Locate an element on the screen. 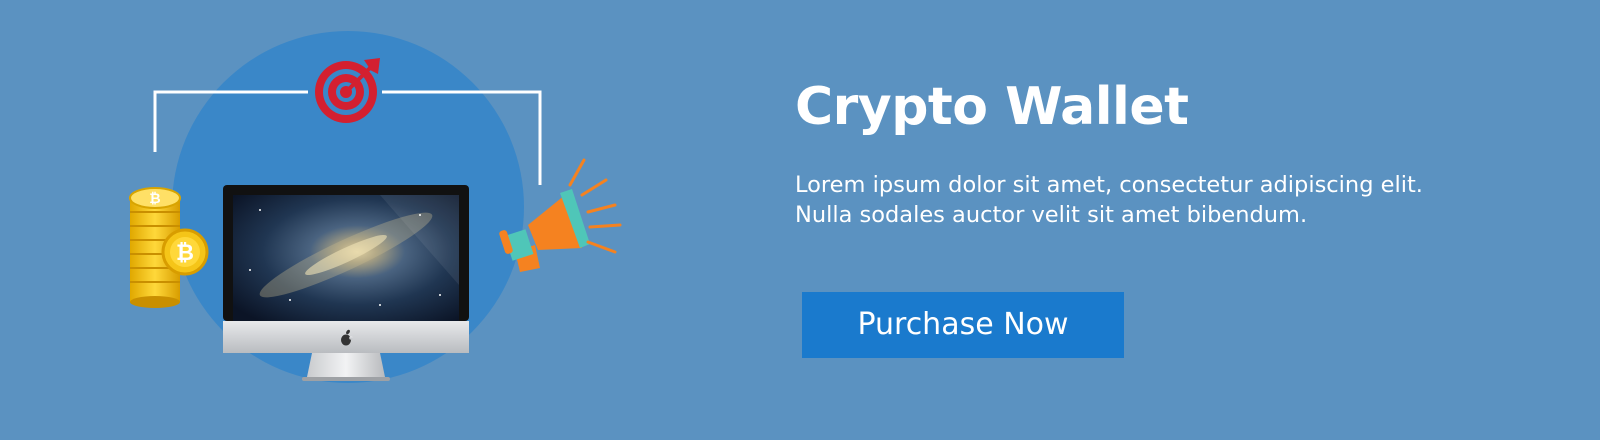 The width and height of the screenshot is (1600, 440). purchase-now-button: Purchase Now is located at coordinates (963, 325).